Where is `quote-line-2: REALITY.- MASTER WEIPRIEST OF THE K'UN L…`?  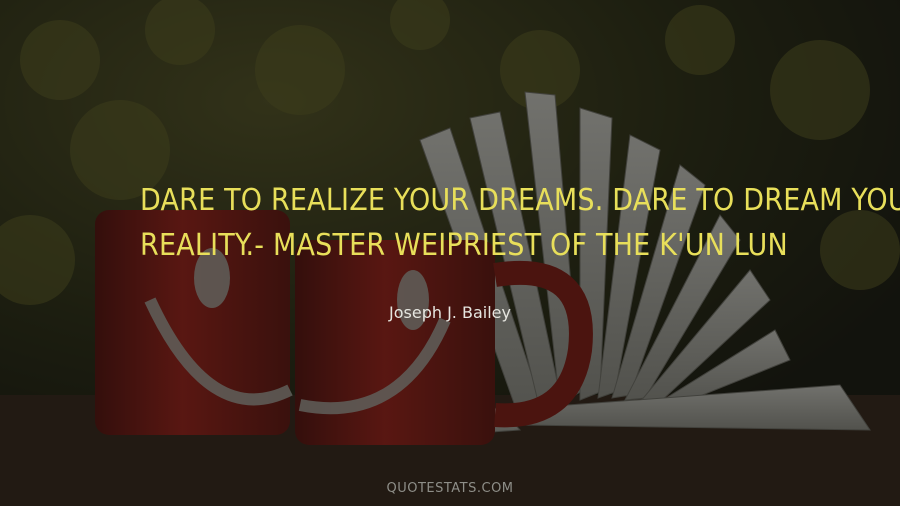 quote-line-2: REALITY.- MASTER WEIPRIEST OF THE K'UN L… is located at coordinates (464, 245).